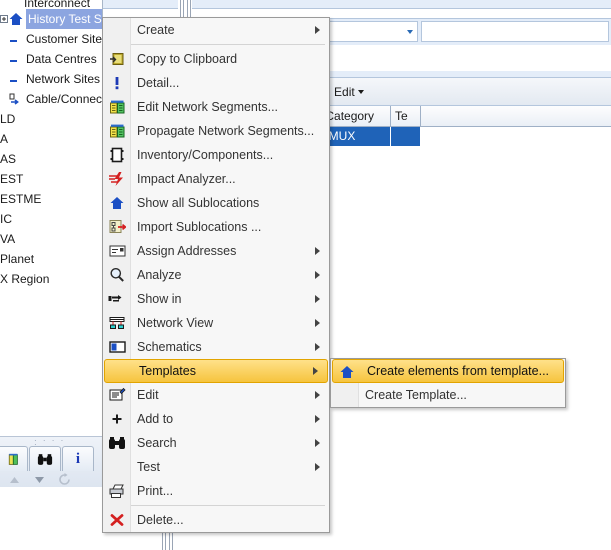 The width and height of the screenshot is (611, 550). What do you see at coordinates (6, 219) in the screenshot?
I see `sidebar-item-label: IC` at bounding box center [6, 219].